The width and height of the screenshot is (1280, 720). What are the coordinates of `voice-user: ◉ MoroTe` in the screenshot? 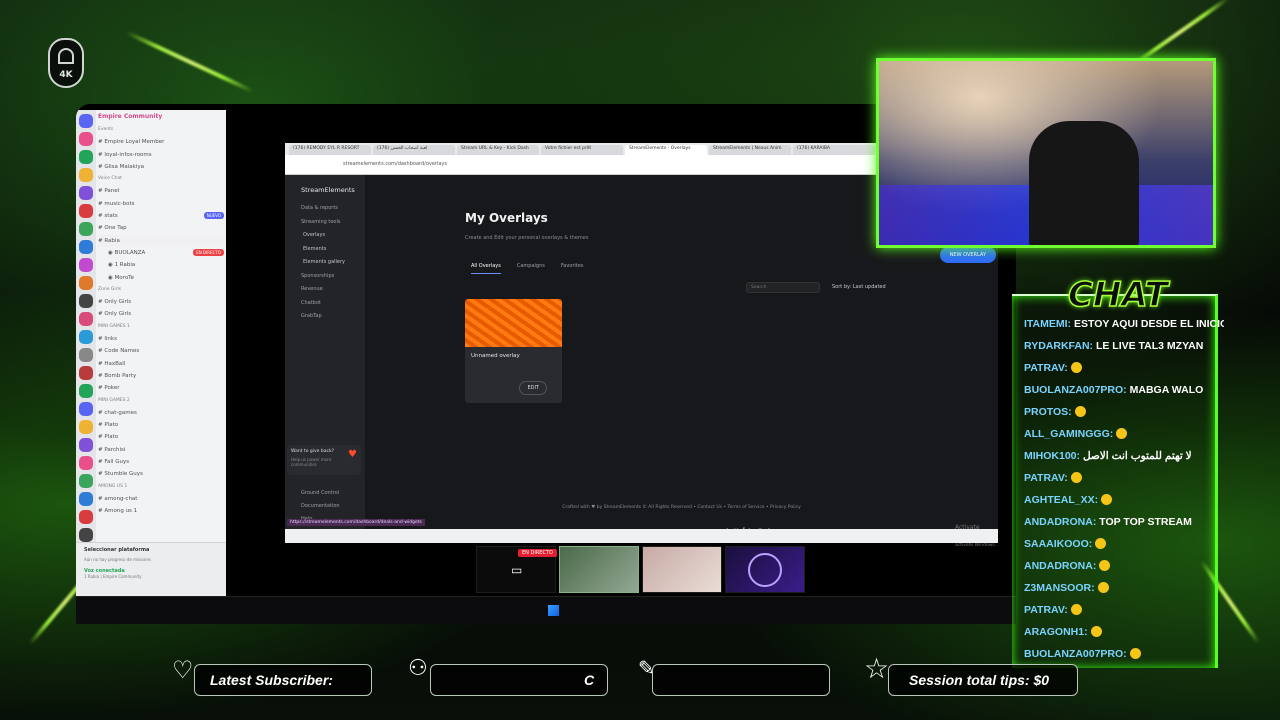 It's located at (161, 278).